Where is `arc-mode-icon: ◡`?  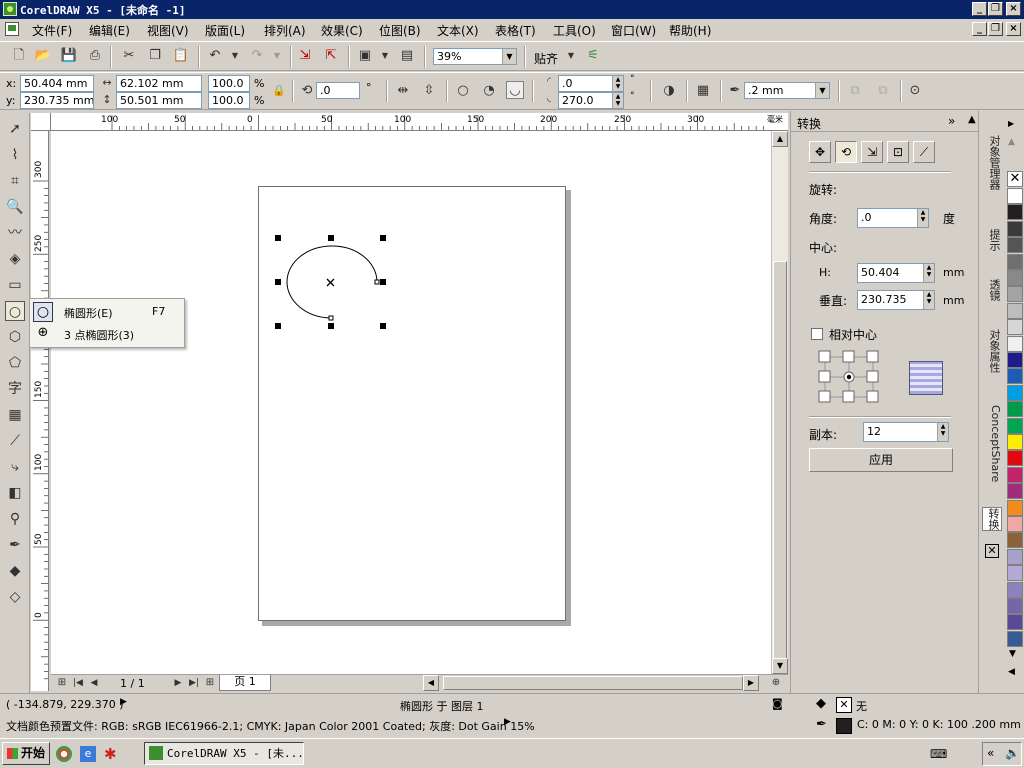
arc-mode-icon: ◡ is located at coordinates (515, 90).